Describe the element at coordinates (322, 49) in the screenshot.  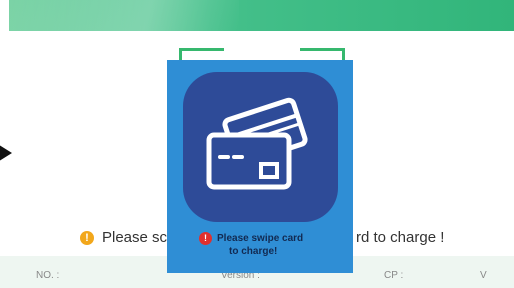
I see `scan-frame-corner-right` at that location.